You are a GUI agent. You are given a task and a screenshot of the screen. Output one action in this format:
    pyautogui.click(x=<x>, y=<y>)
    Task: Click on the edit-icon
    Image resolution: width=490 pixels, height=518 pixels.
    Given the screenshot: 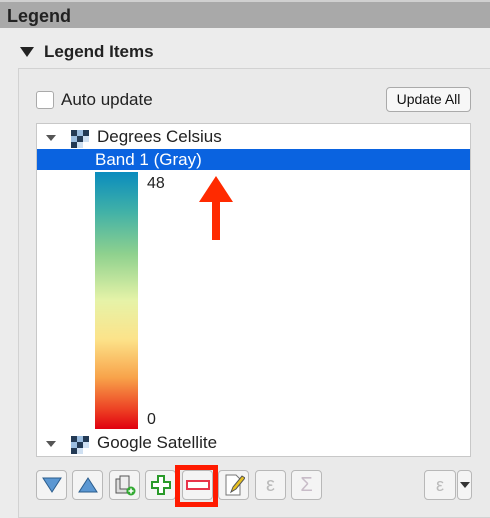 What is the action you would take?
    pyautogui.click(x=235, y=485)
    